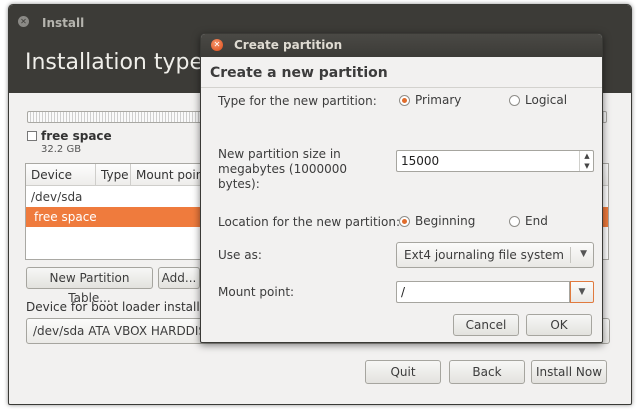  What do you see at coordinates (487, 372) in the screenshot?
I see `back-button: Back` at bounding box center [487, 372].